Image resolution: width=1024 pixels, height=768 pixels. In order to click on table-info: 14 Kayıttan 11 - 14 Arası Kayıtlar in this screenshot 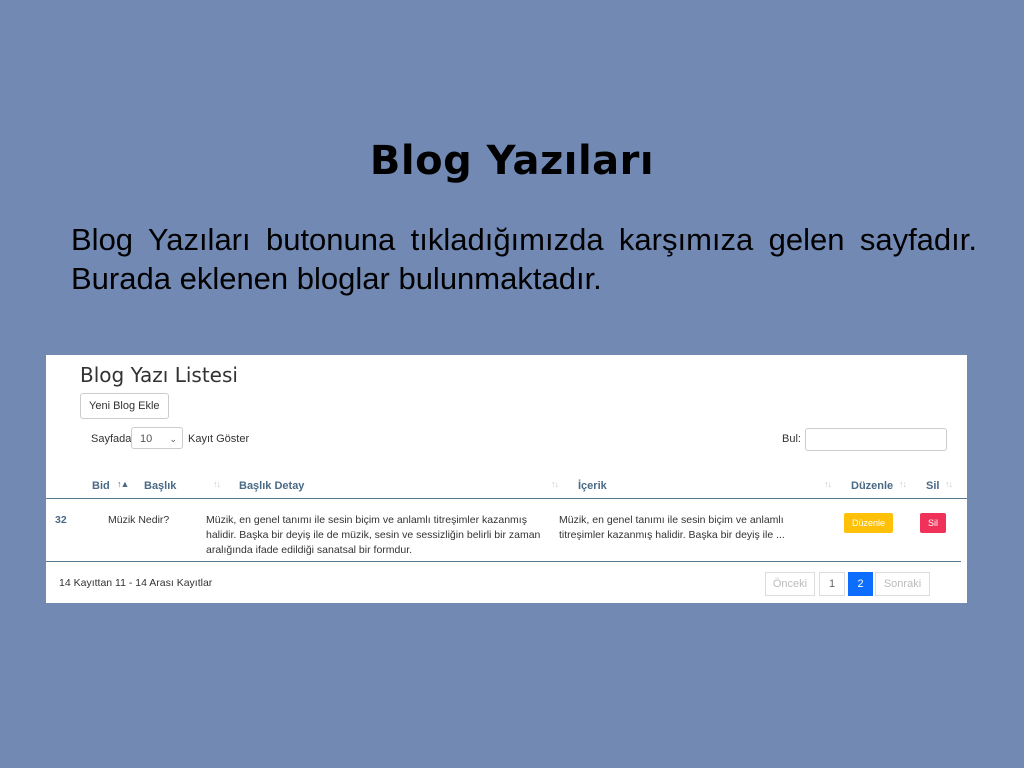, I will do `click(136, 583)`.